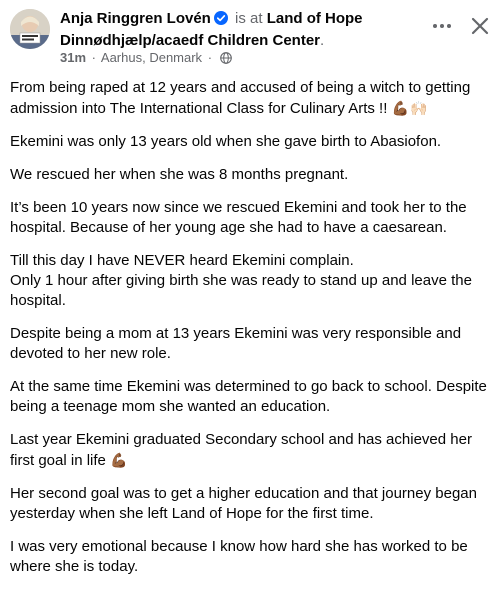  I want to click on author-name: Anja Ringgren Lovén, so click(135, 18).